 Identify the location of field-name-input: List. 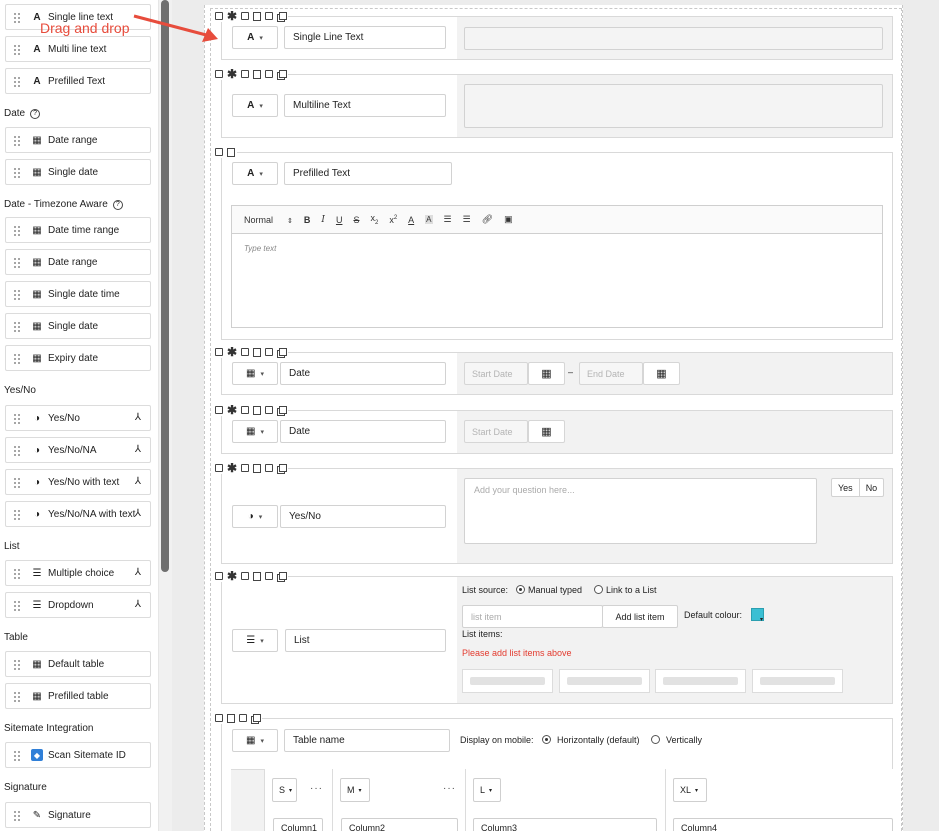
(365, 640).